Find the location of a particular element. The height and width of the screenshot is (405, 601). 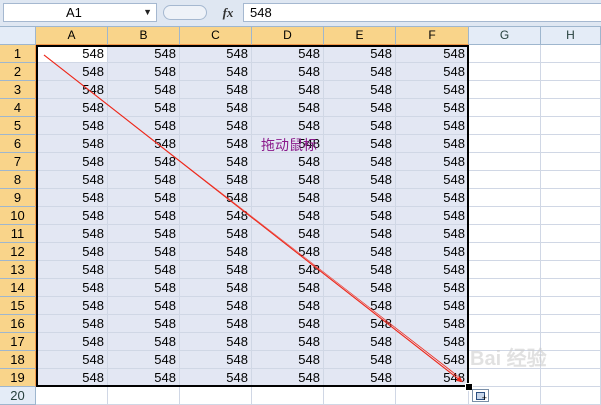

cell-a18: 548 is located at coordinates (72, 360).